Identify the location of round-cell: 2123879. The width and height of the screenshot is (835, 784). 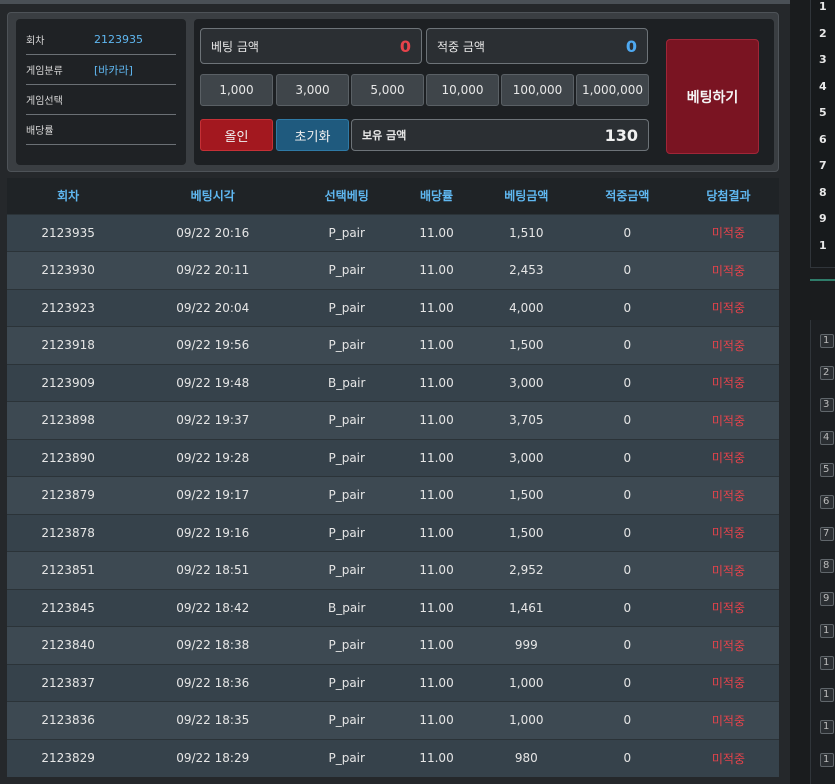
(68, 495).